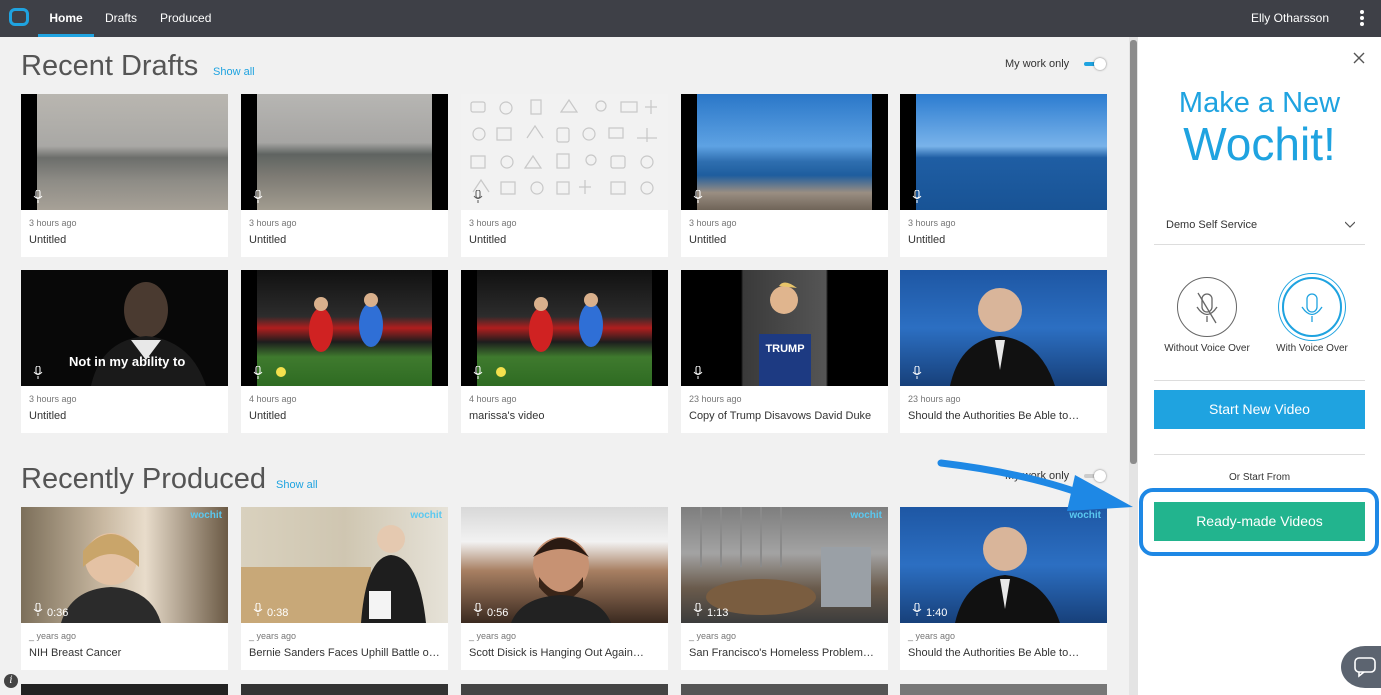 This screenshot has width=1381, height=695. Describe the element at coordinates (1290, 18) in the screenshot. I see `user-name: Elly Otharsson` at that location.